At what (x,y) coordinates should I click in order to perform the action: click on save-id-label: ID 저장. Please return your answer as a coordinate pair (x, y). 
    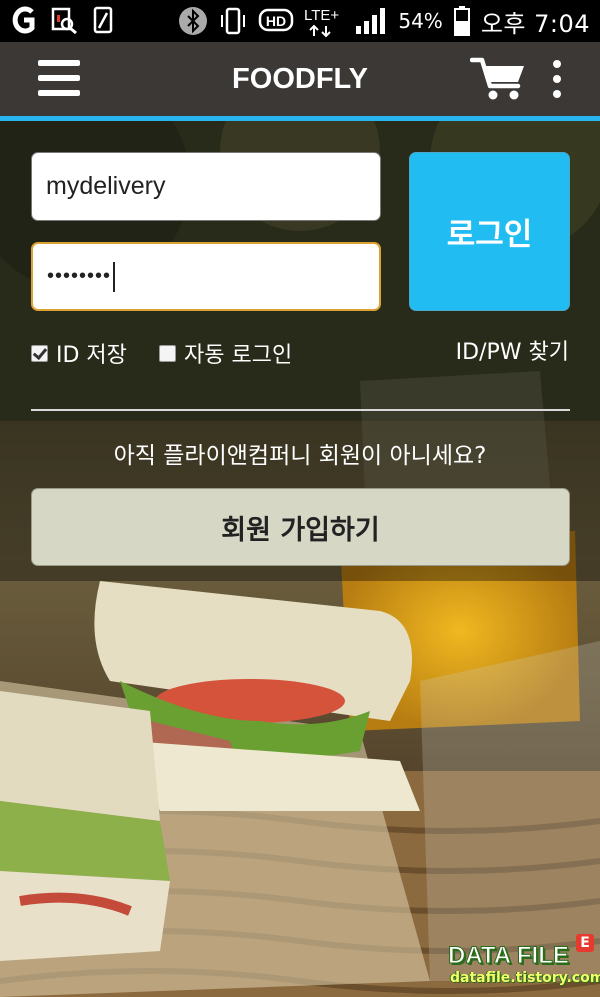
    Looking at the image, I should click on (91, 355).